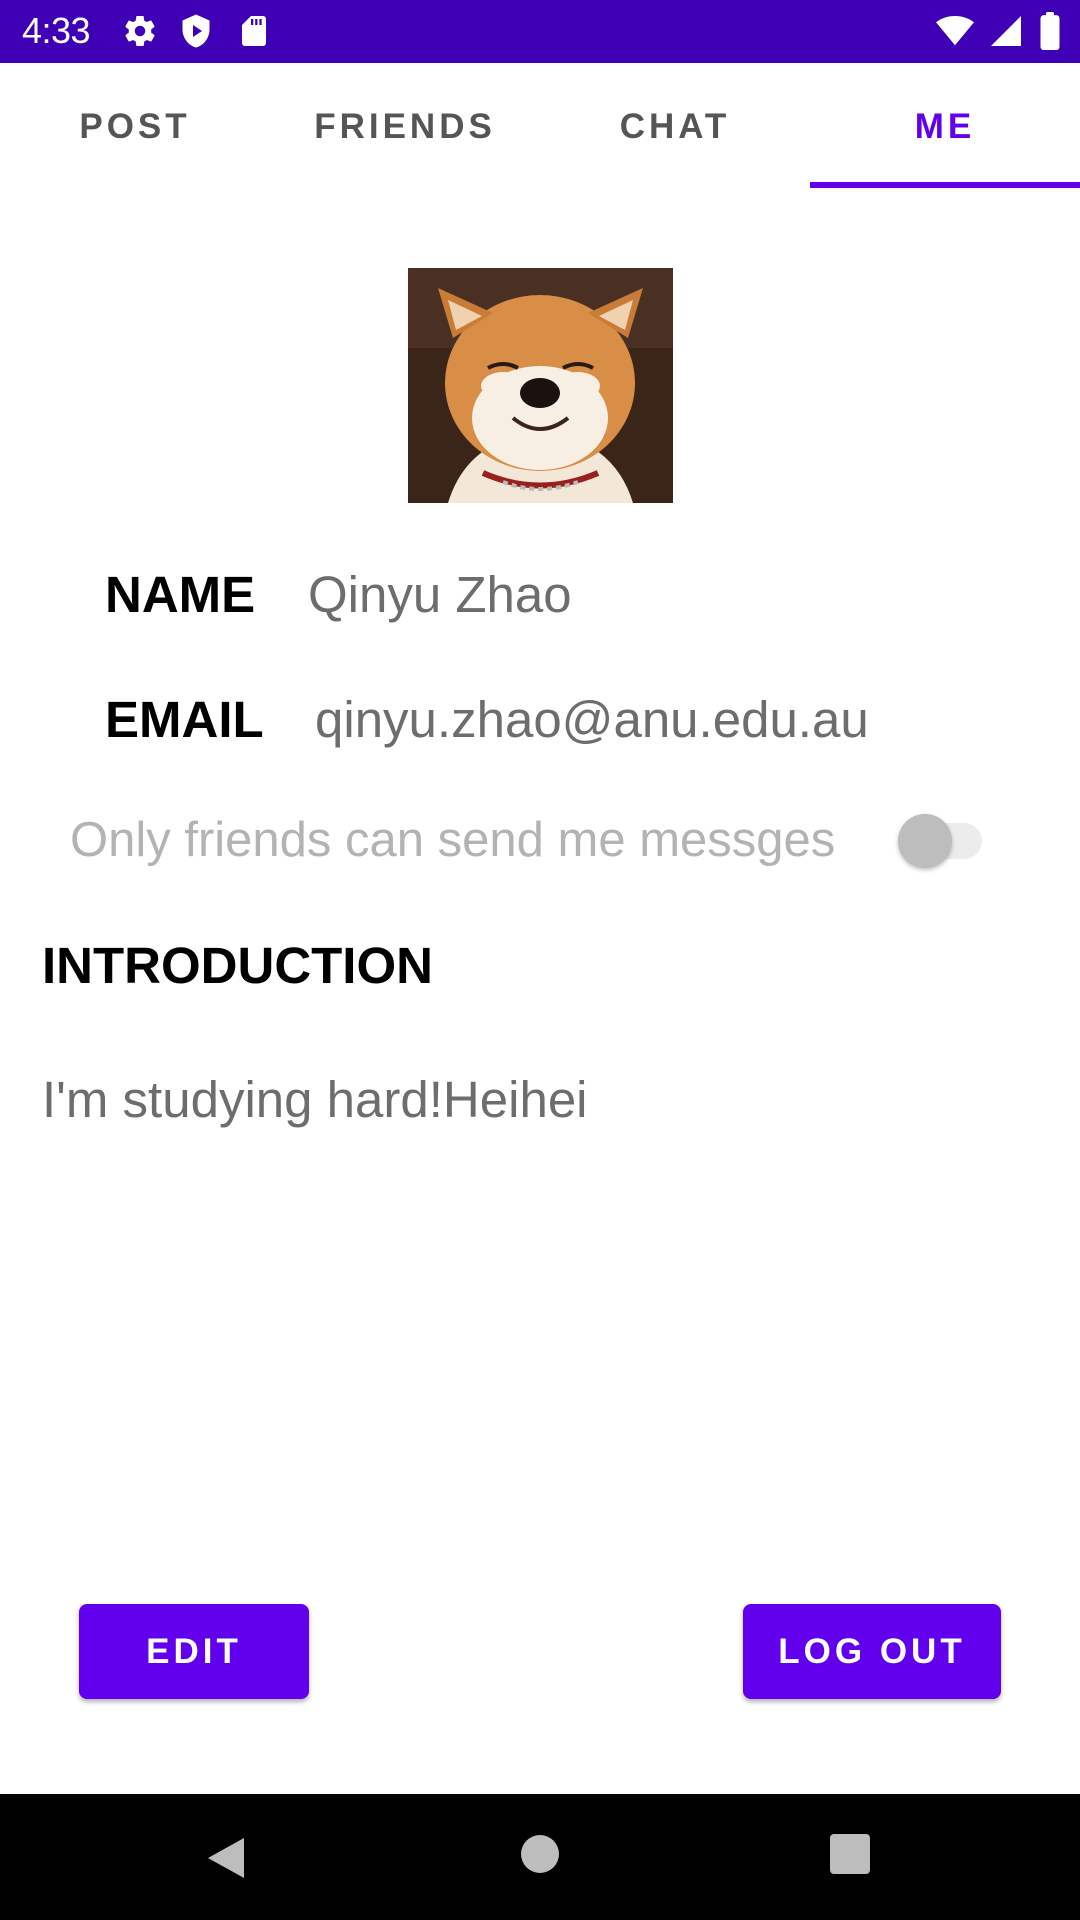  I want to click on navigation-bar, so click(540, 1857).